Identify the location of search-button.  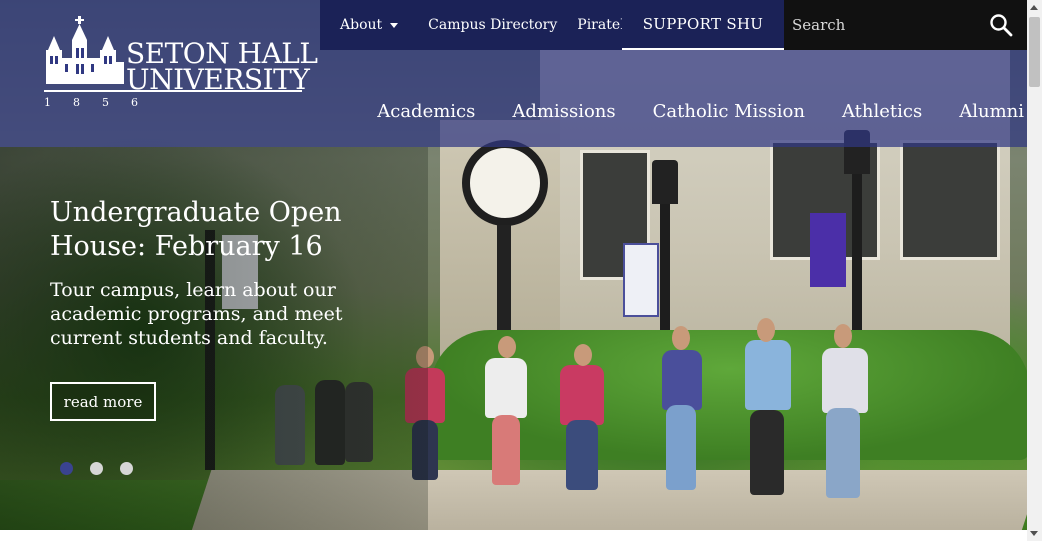
(1001, 25).